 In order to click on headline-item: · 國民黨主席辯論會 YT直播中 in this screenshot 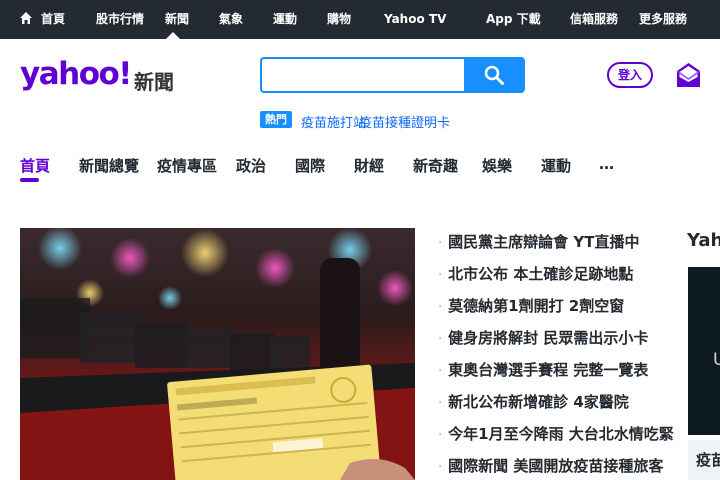, I will do `click(538, 241)`.